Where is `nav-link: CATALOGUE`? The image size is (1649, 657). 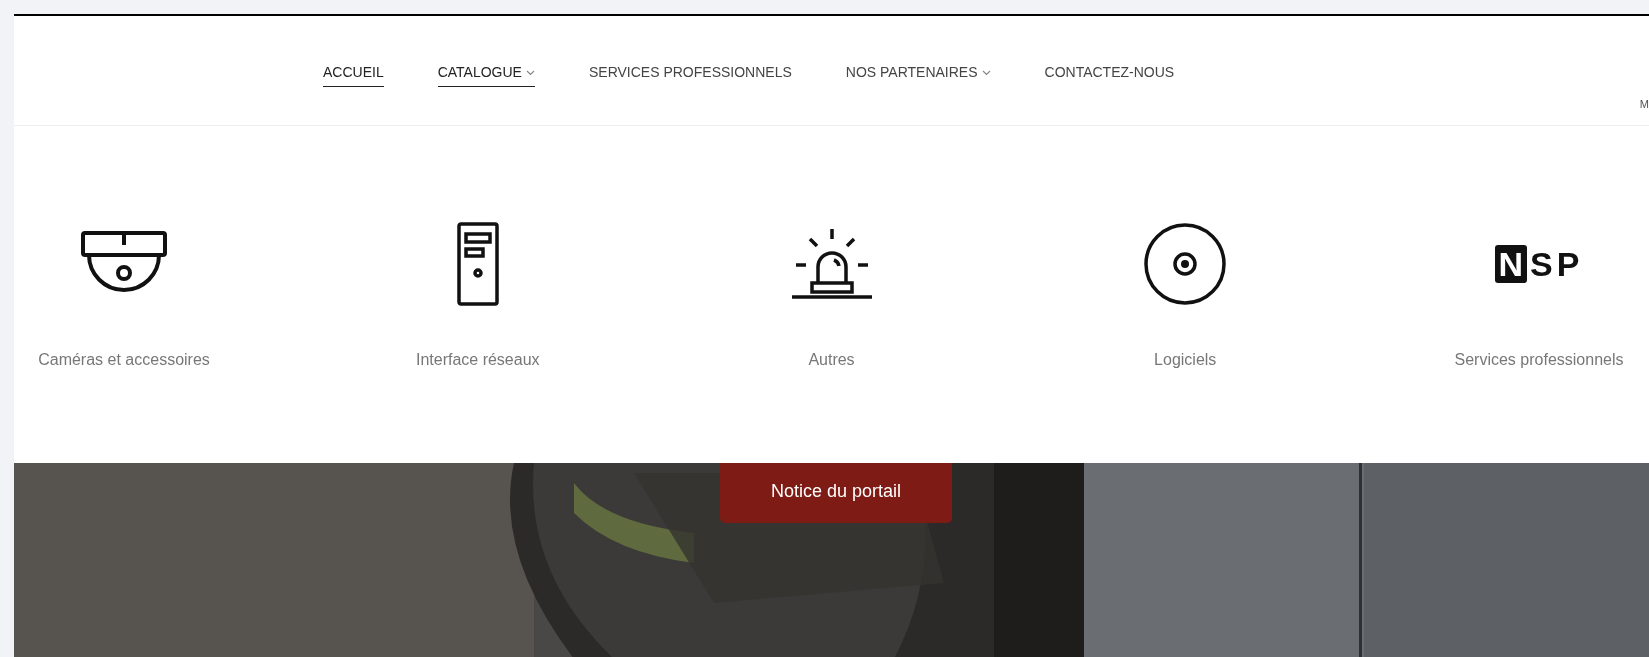 nav-link: CATALOGUE is located at coordinates (486, 74).